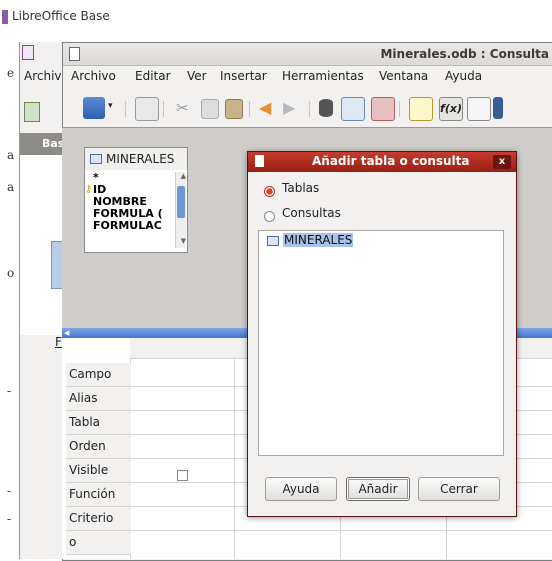 The width and height of the screenshot is (552, 561). Describe the element at coordinates (307, 54) in the screenshot. I see `window-titlebar: Minerales.odb : Consulta` at that location.